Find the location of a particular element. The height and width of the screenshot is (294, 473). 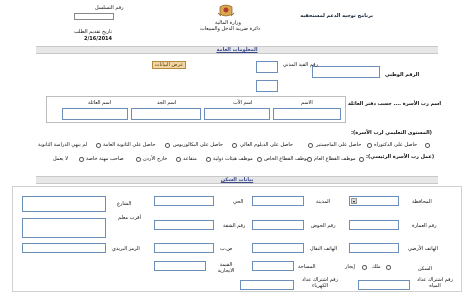

civil-record-label: رقم القيد المدني is located at coordinates (300, 65).